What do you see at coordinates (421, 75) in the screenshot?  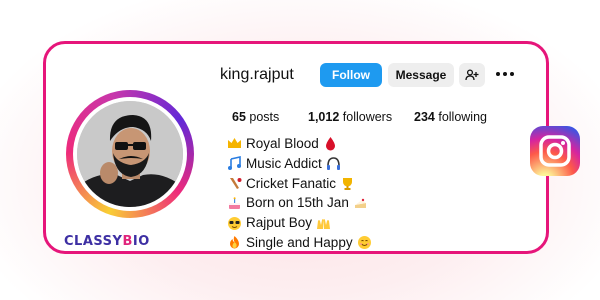 I see `message-button: Message` at bounding box center [421, 75].